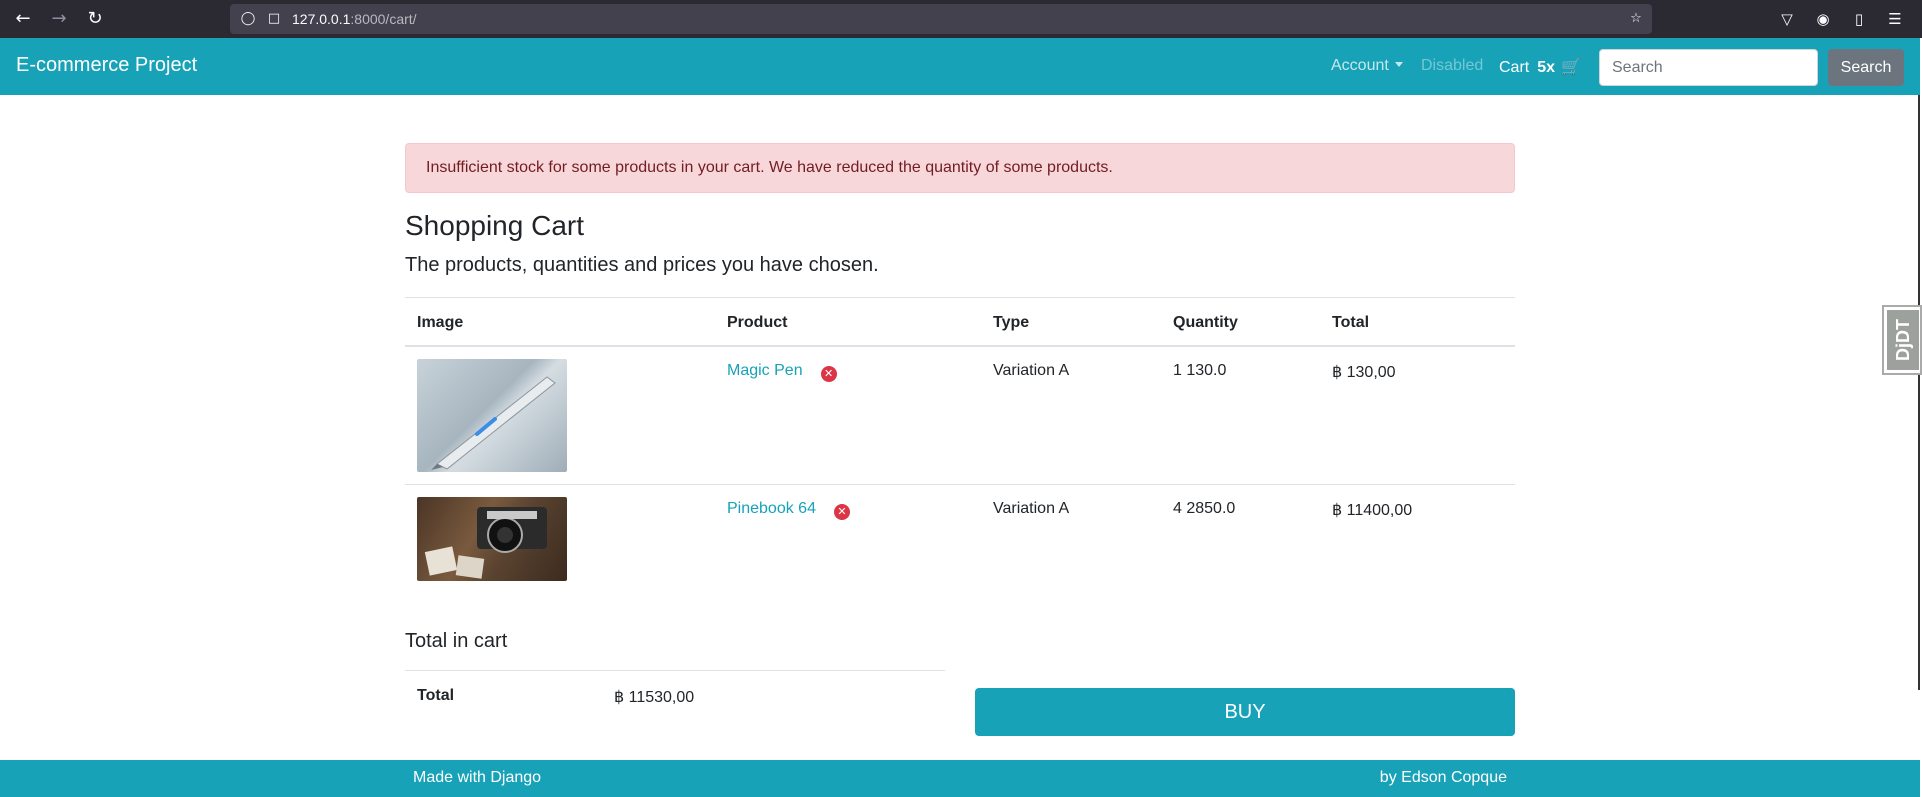 The image size is (1922, 797). What do you see at coordinates (960, 778) in the screenshot?
I see `site-footer: Made with Django by Edson Copque` at bounding box center [960, 778].